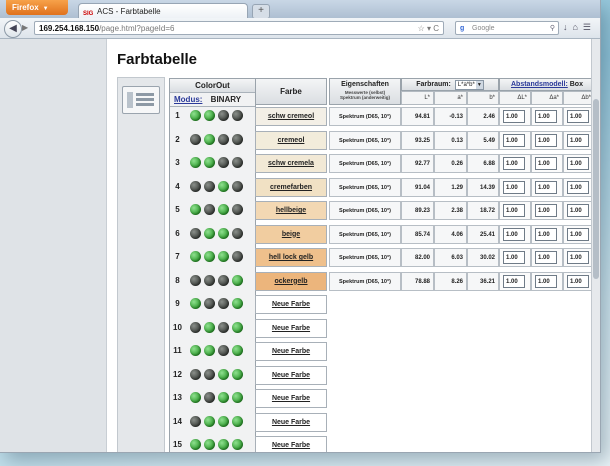  Describe the element at coordinates (291, 116) in the screenshot. I see `color-name-link: schw cremeol` at that location.